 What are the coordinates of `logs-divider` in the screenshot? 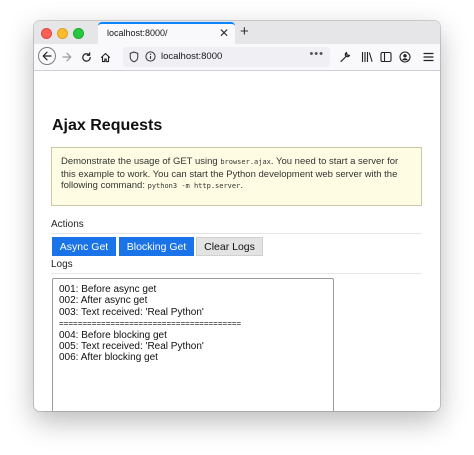 It's located at (236, 273).